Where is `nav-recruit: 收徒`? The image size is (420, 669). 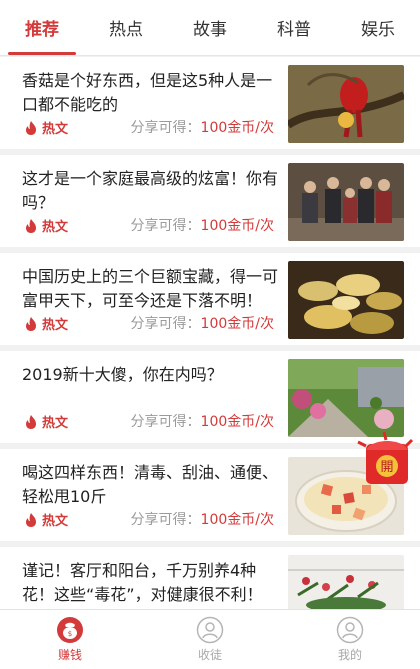 nav-recruit: 收徒 is located at coordinates (210, 639).